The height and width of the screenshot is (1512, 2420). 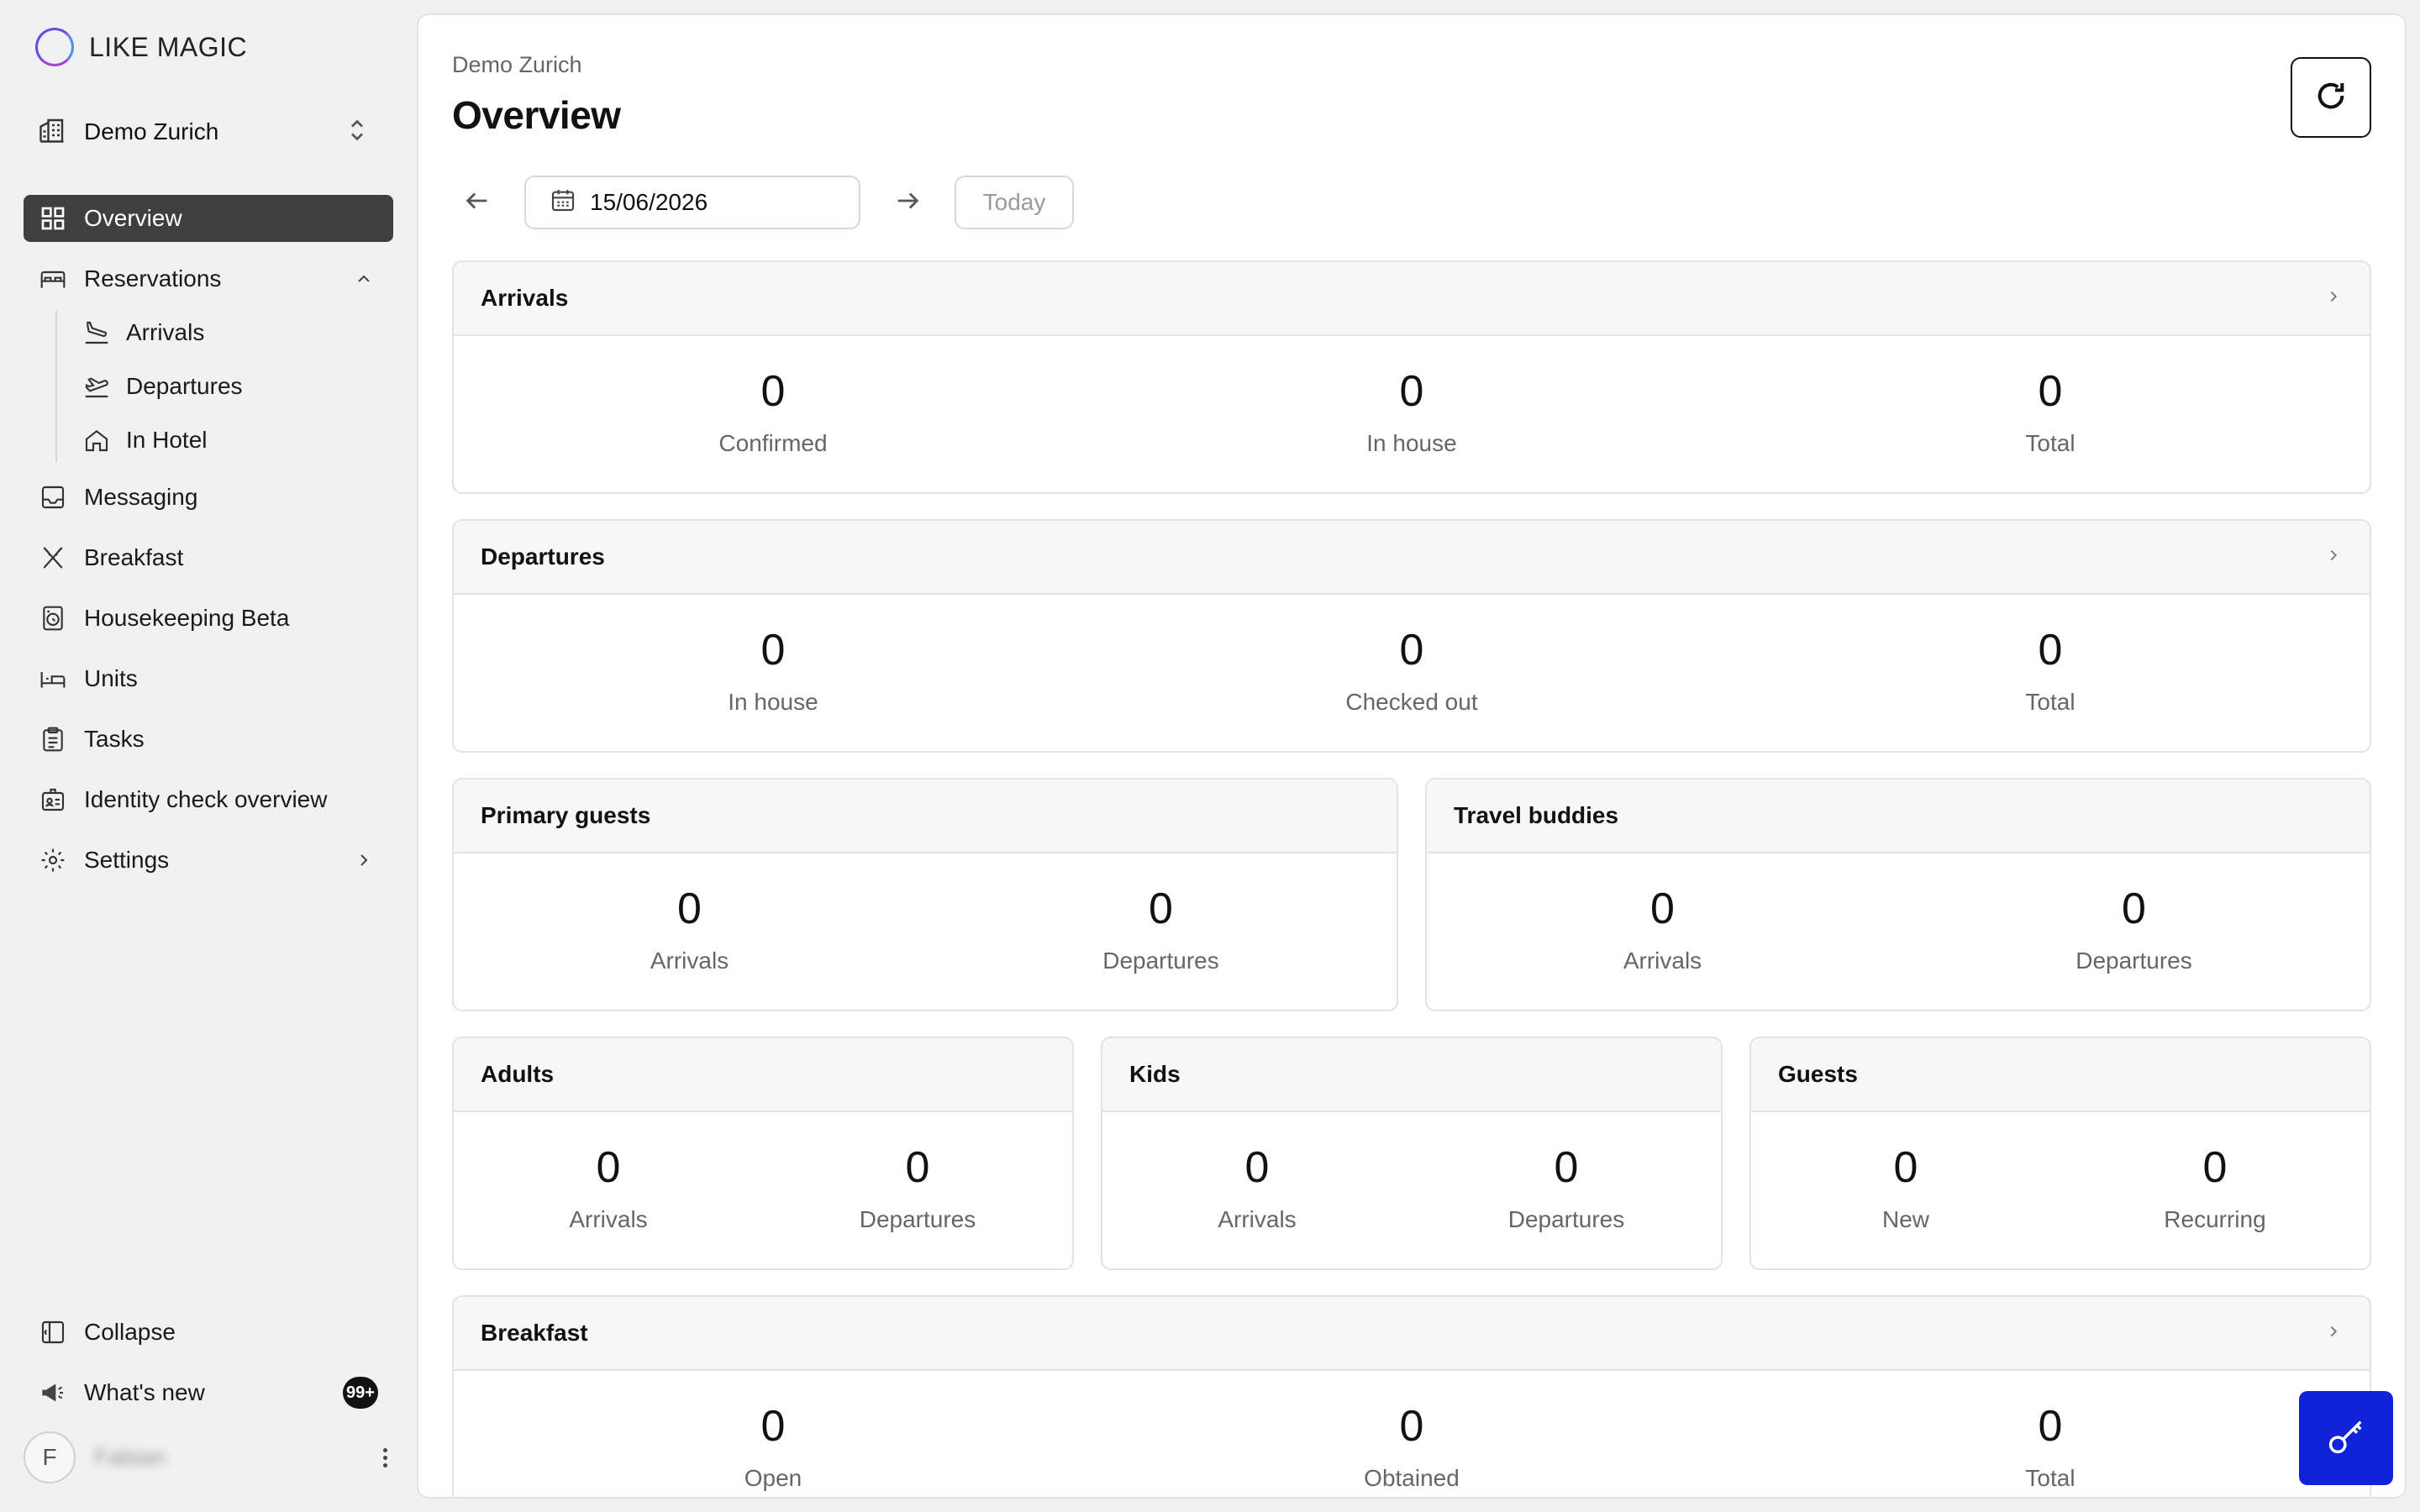 I want to click on kids-card: Kids 0 Arrivals 0 Departures, so click(x=1412, y=1153).